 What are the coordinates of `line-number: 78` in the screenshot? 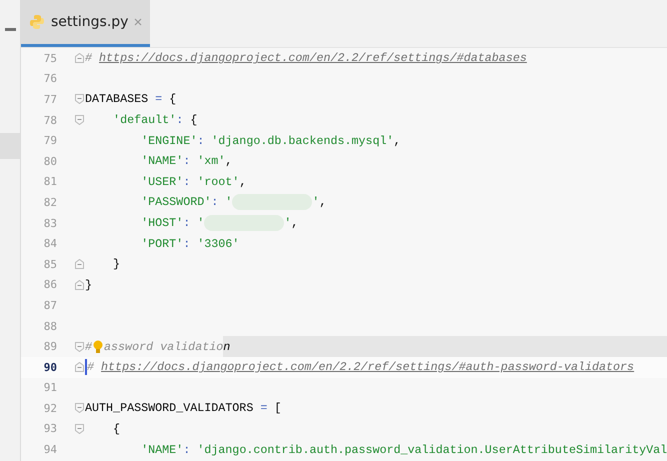 It's located at (50, 120).